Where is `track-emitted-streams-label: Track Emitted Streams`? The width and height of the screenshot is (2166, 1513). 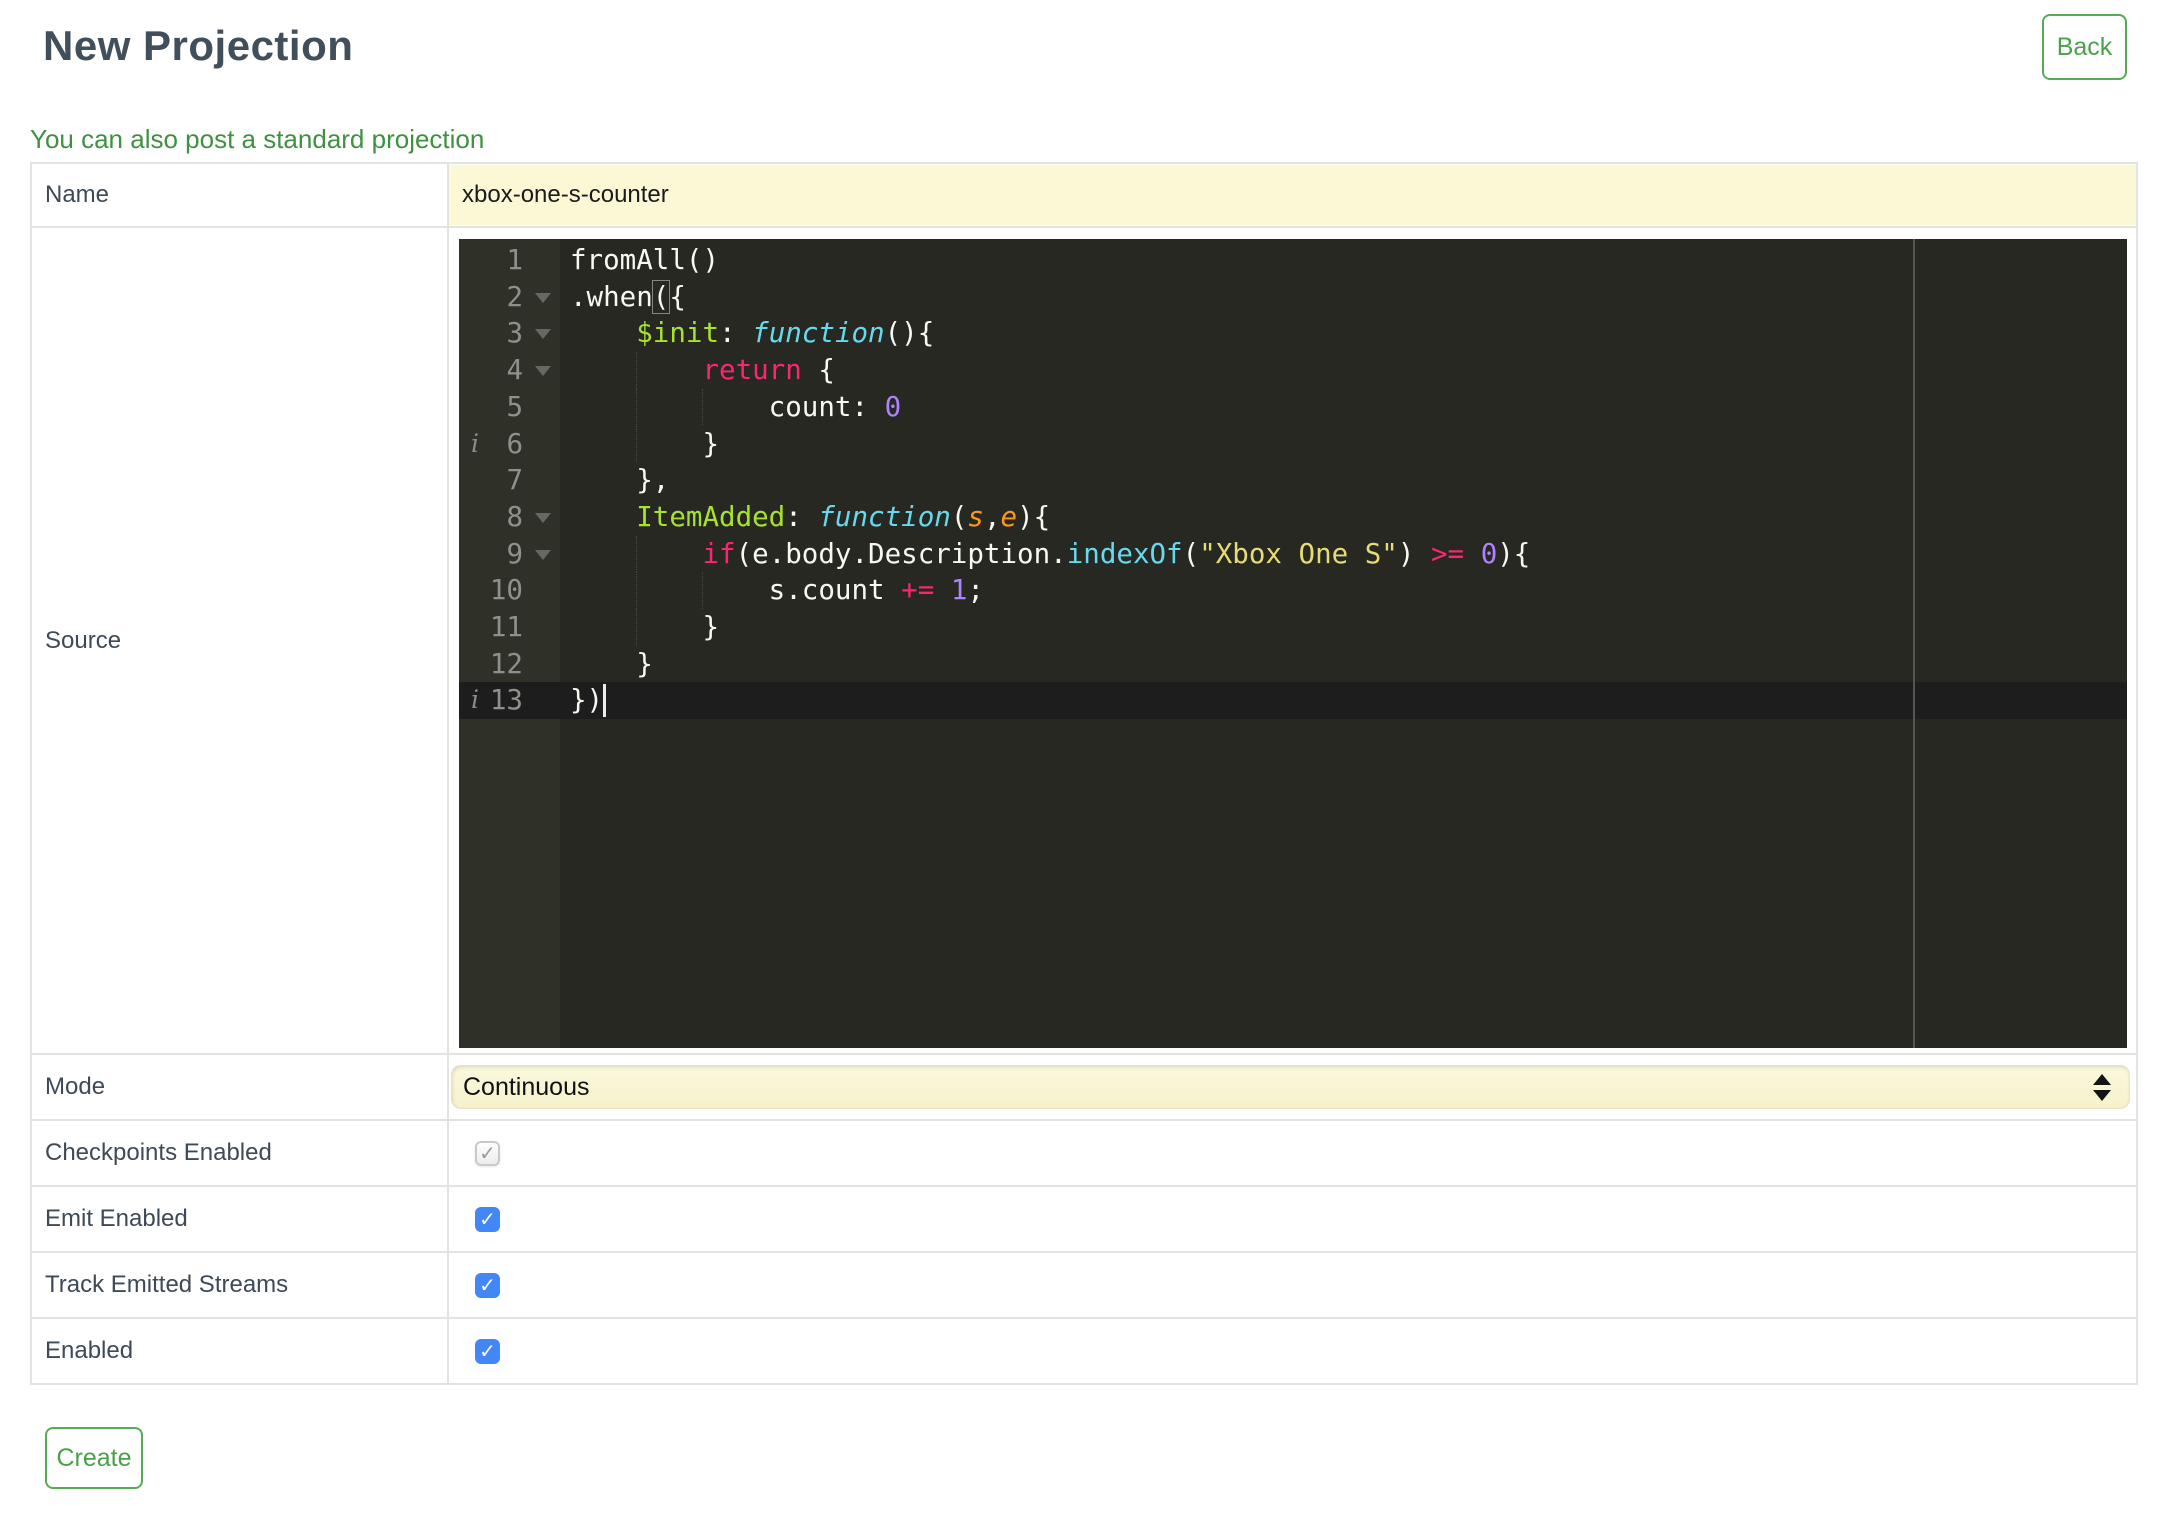
track-emitted-streams-label: Track Emitted Streams is located at coordinates (239, 1285).